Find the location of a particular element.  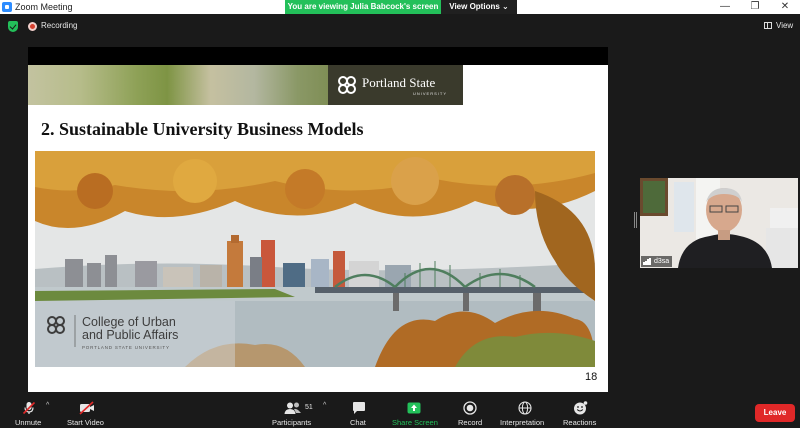

slide-page-number: 18 is located at coordinates (591, 377).